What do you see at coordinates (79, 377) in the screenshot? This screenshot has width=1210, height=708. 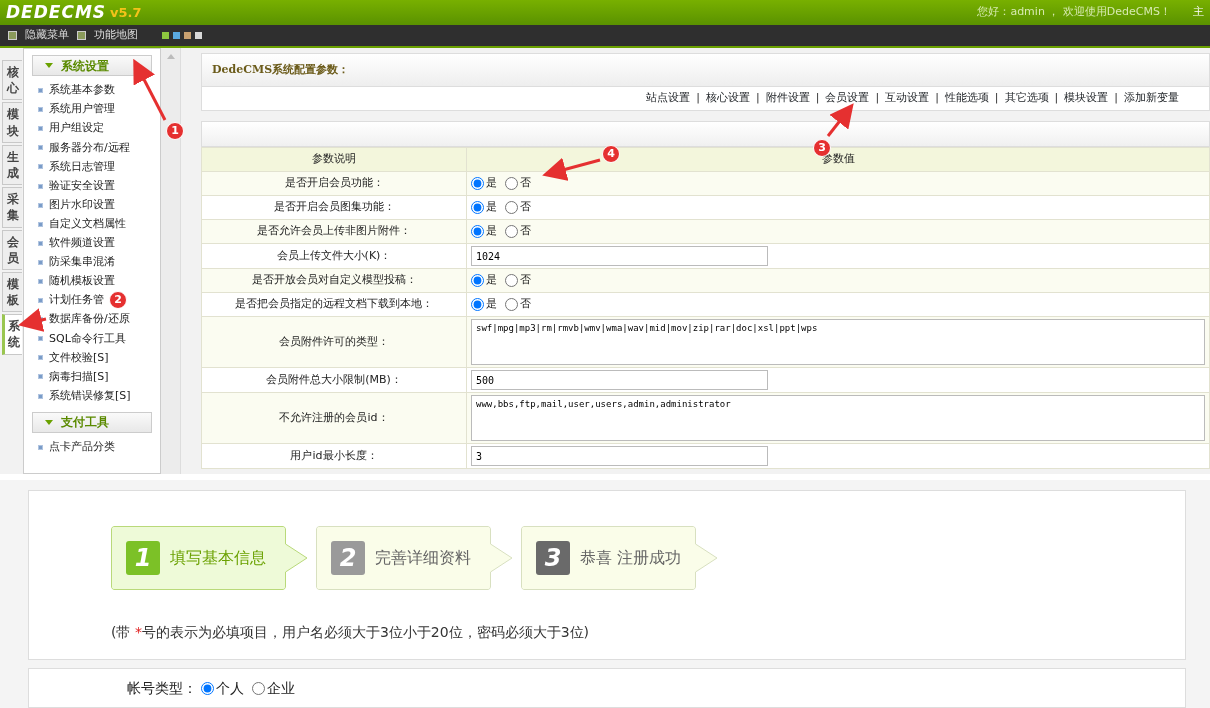 I see `menu-item: 病毒扫描[S]` at bounding box center [79, 377].